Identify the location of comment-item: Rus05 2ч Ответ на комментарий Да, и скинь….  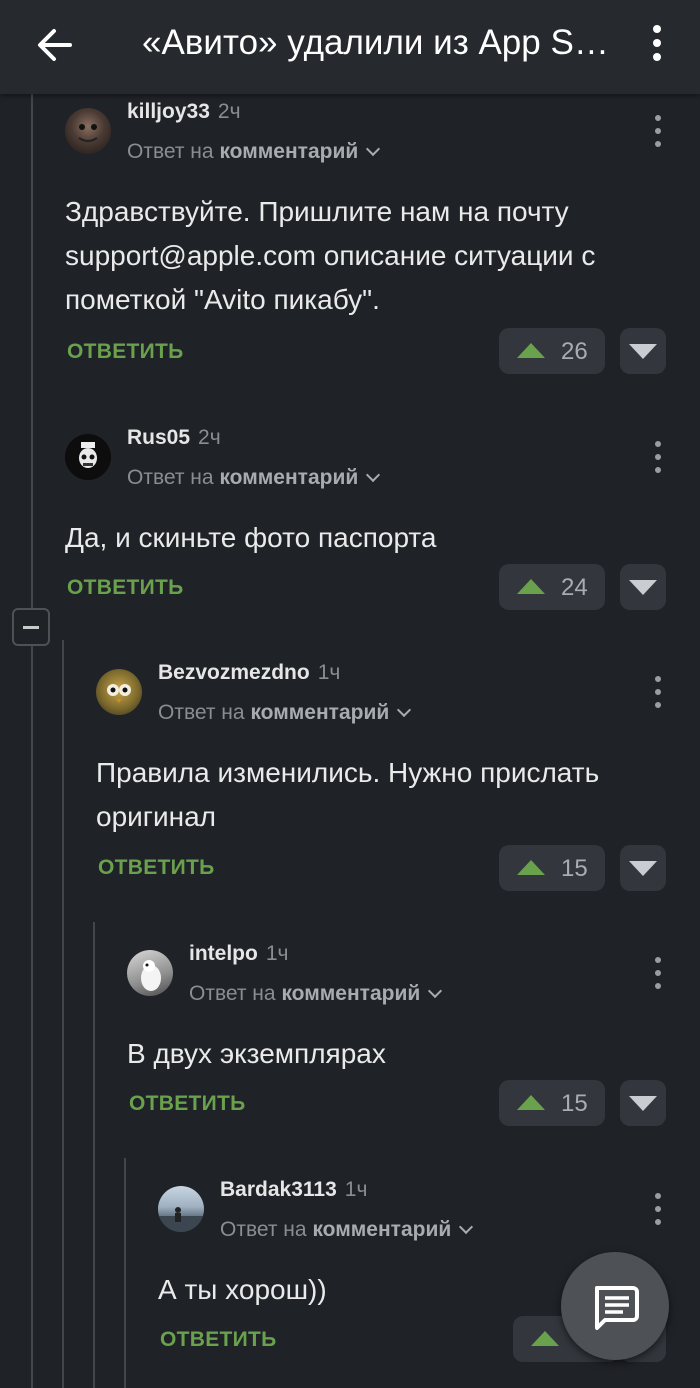
(382, 521).